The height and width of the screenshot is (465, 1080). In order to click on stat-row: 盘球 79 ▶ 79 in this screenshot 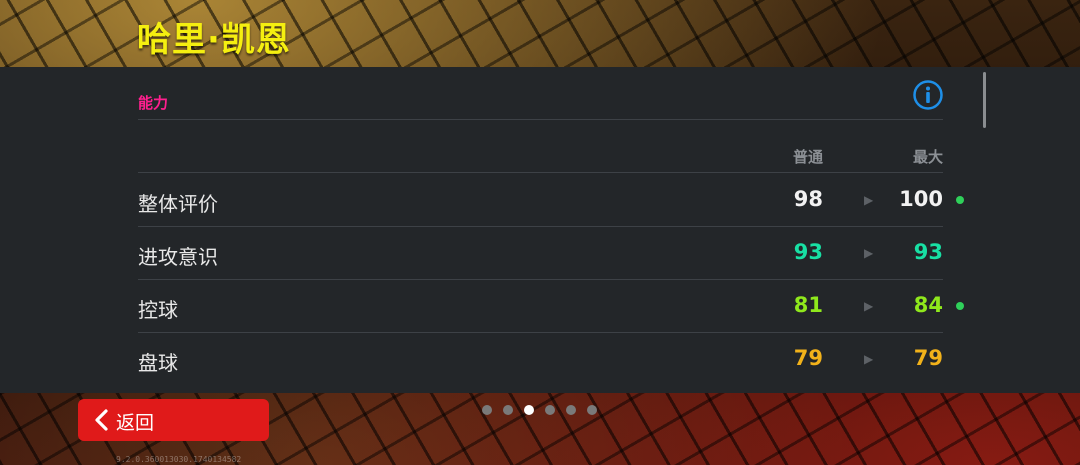, I will do `click(553, 359)`.